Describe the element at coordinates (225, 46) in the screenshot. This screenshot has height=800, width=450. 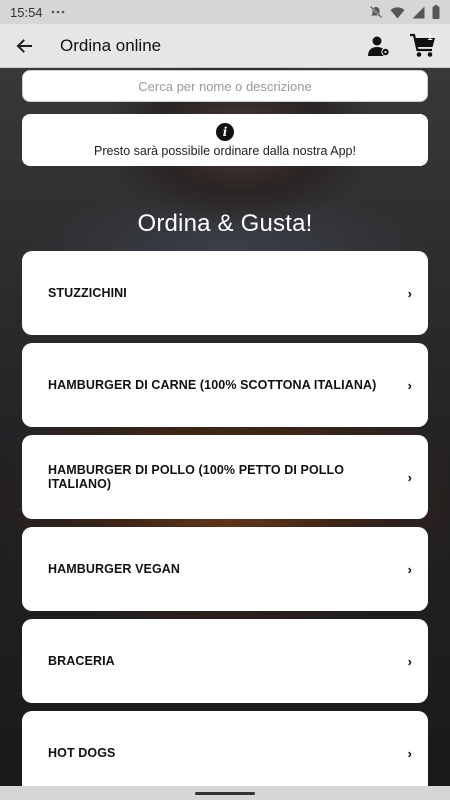
I see `app-bar: Ordina online 1` at that location.